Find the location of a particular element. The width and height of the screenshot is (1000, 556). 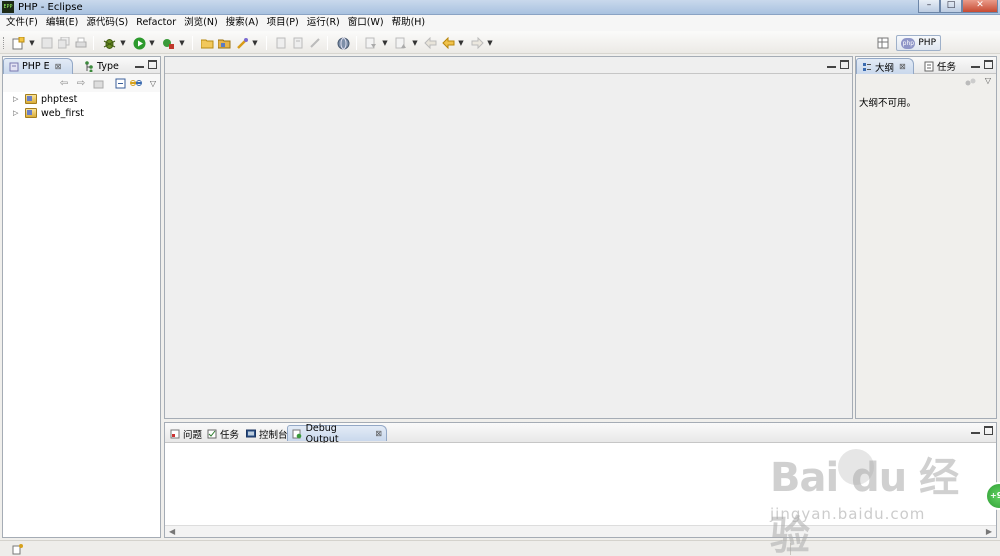

menu-project: 项目(P) is located at coordinates (283, 23).